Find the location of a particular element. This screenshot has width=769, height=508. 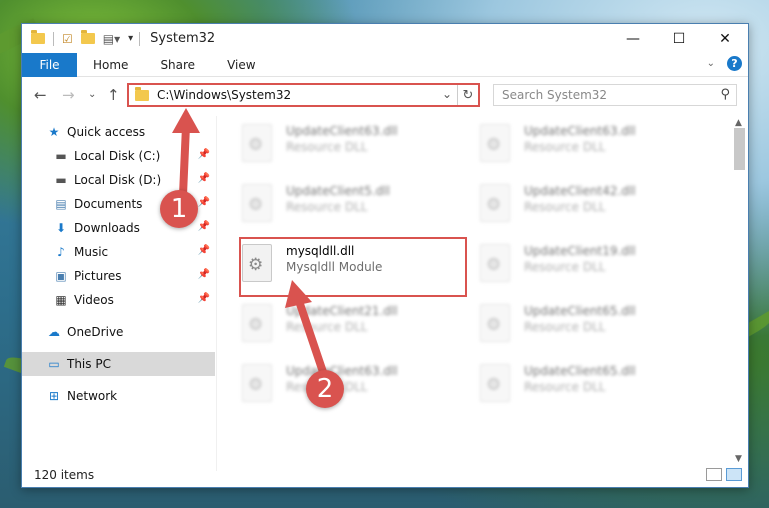

step-badge-1: 1 is located at coordinates (179, 209).